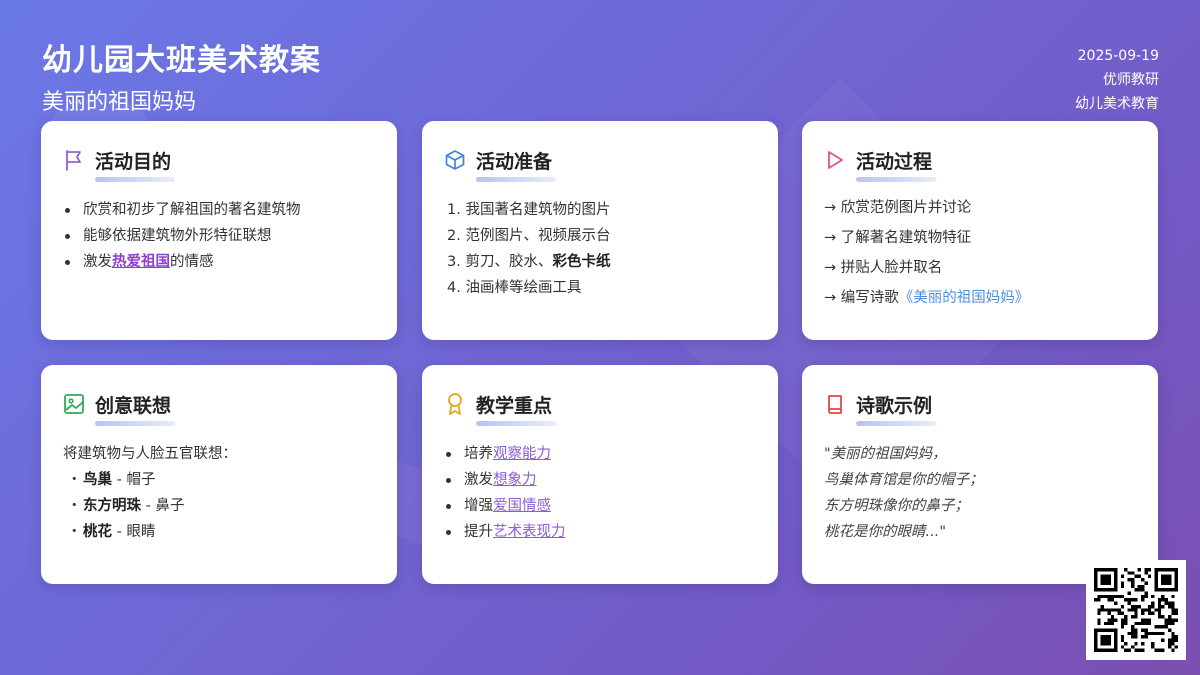 The width and height of the screenshot is (1200, 675). What do you see at coordinates (1117, 104) in the screenshot?
I see `organization: 幼儿美术教育` at bounding box center [1117, 104].